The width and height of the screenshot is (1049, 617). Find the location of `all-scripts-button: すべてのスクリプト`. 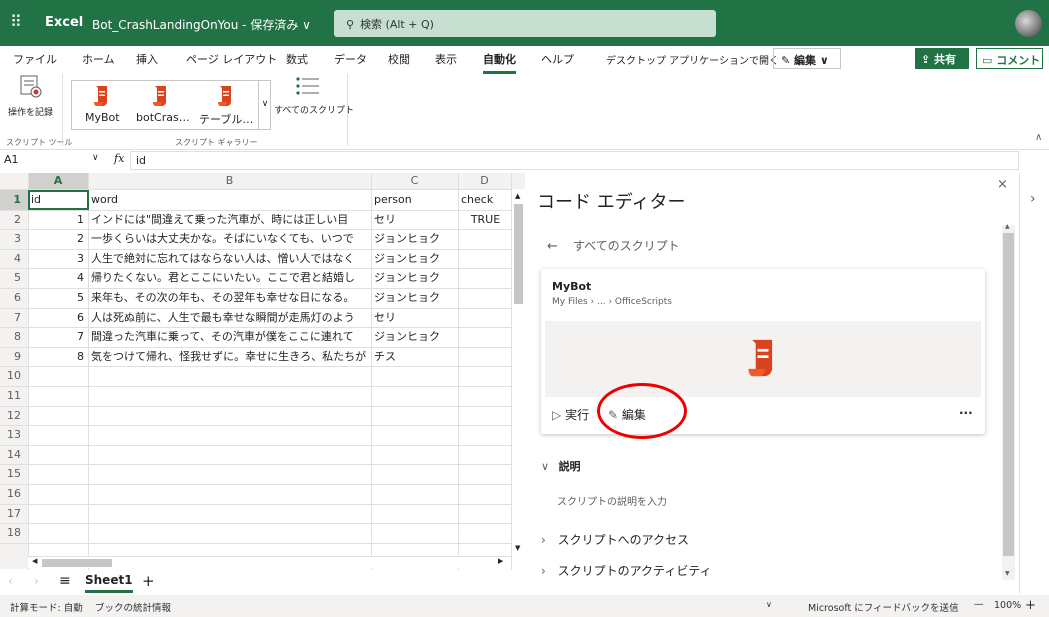

all-scripts-button: すべてのスクリプト is located at coordinates (314, 96).